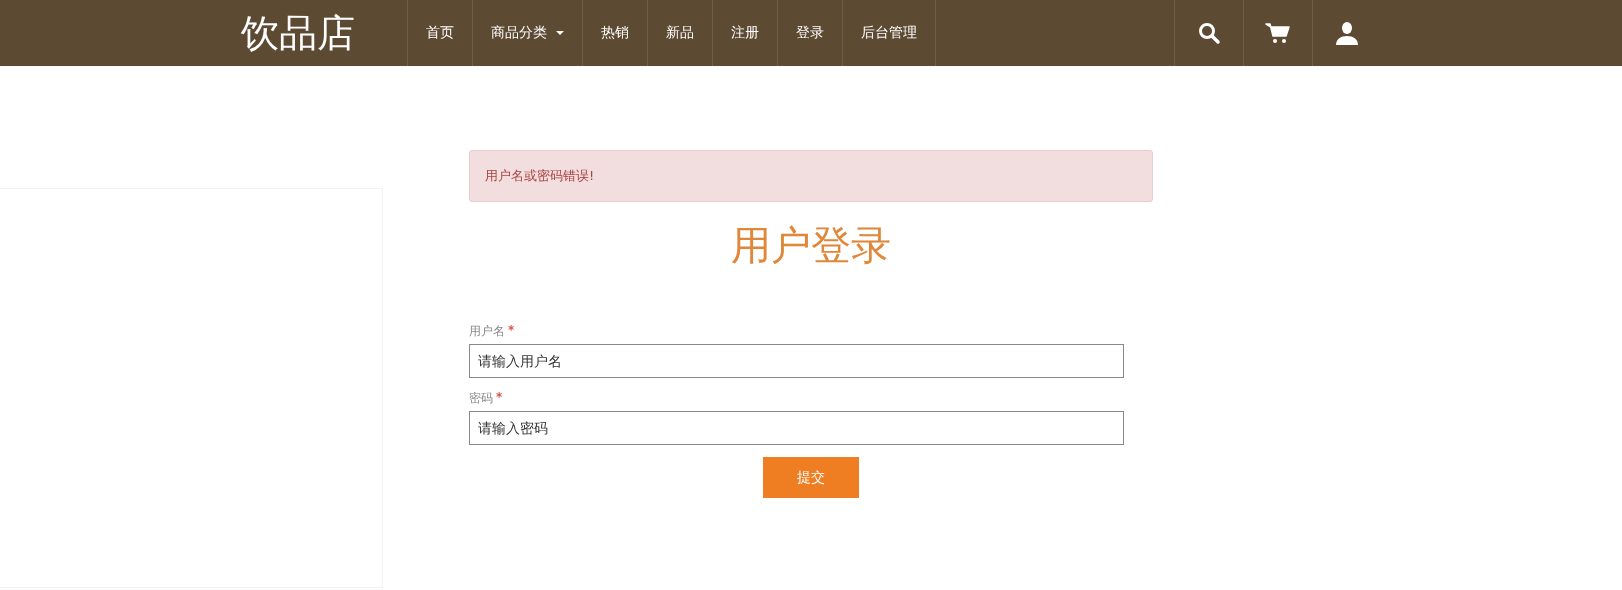  Describe the element at coordinates (811, 176) in the screenshot. I see `error-alert: 用户名或密码错误!` at that location.